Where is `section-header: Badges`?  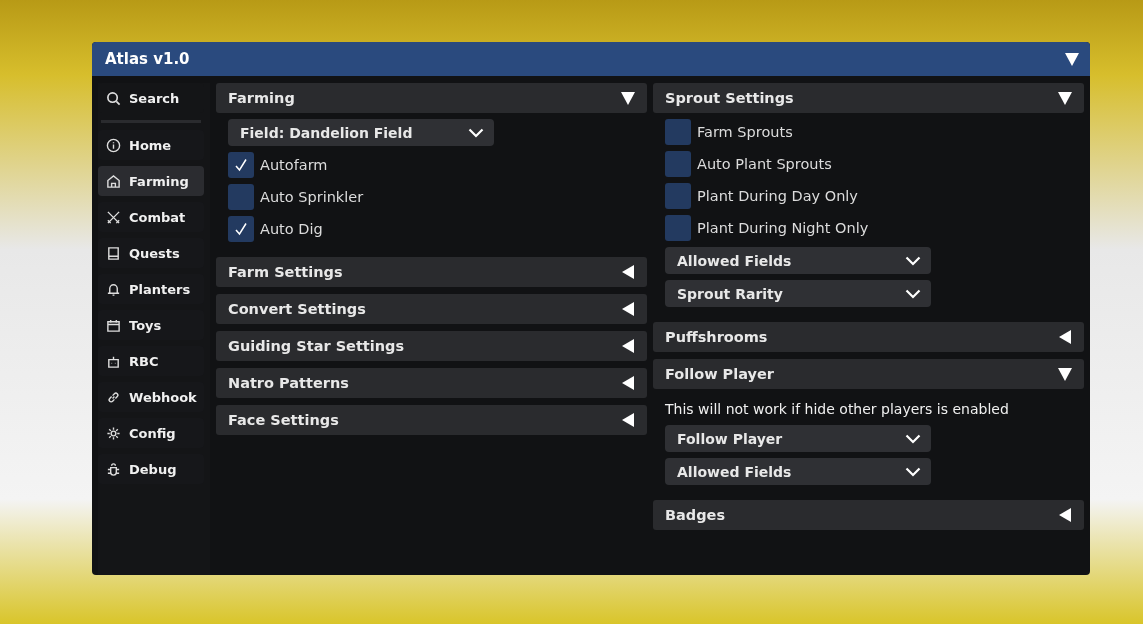
section-header: Badges is located at coordinates (868, 515).